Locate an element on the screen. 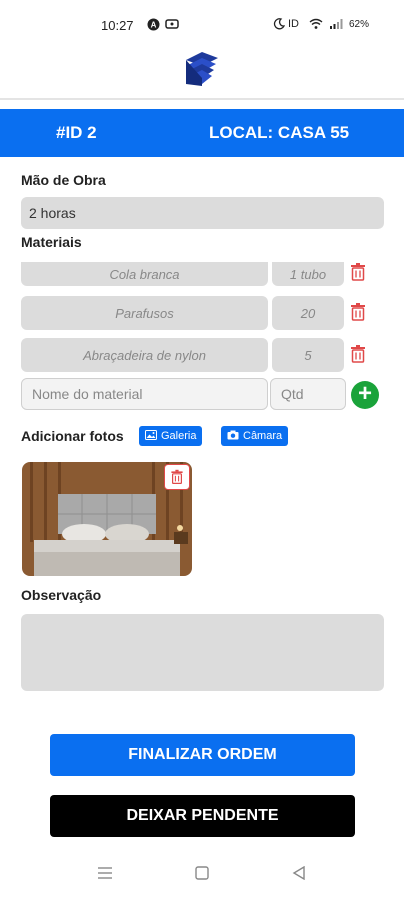 Image resolution: width=404 pixels, height=900 pixels. a-circle-icon: A is located at coordinates (153, 26).